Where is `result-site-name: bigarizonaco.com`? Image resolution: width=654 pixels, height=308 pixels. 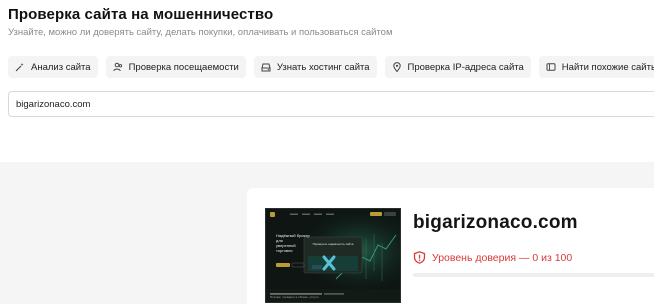 result-site-name: bigarizonaco.com is located at coordinates (495, 222).